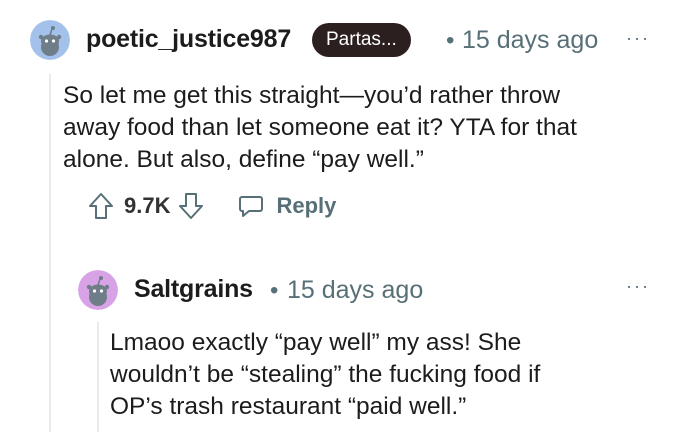 Image resolution: width=700 pixels, height=432 pixels. Describe the element at coordinates (243, 159) in the screenshot. I see `comment-body-line: alone. But also, define “pay well.”` at that location.